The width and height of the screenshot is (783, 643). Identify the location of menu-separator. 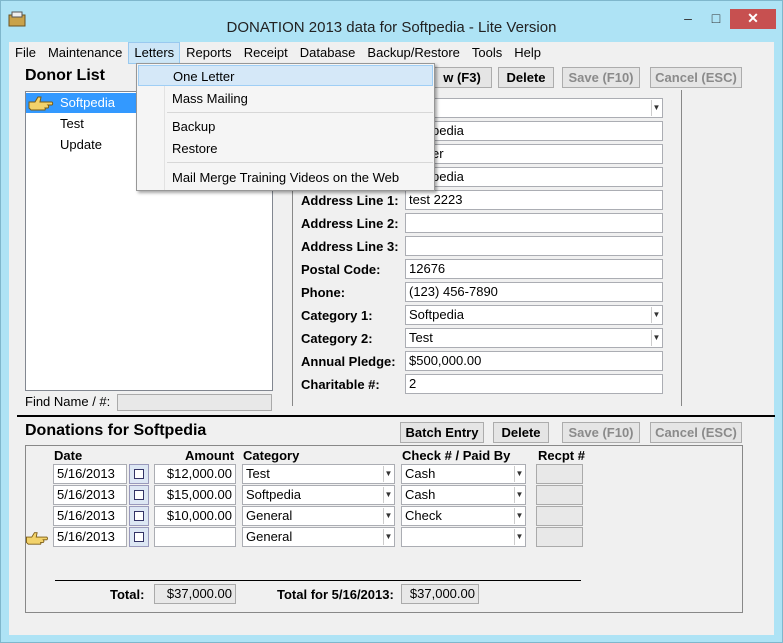
(300, 112).